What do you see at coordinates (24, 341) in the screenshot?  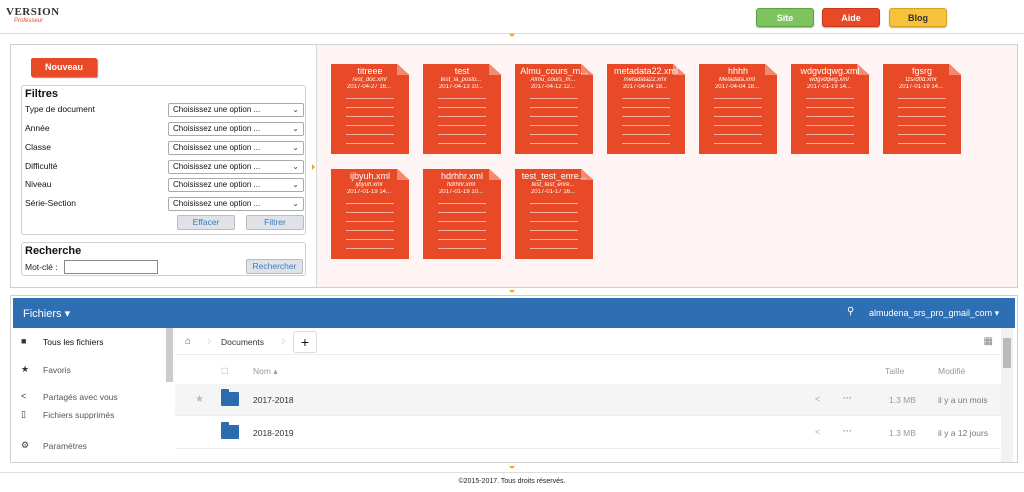 I see `folder-icon: ■` at bounding box center [24, 341].